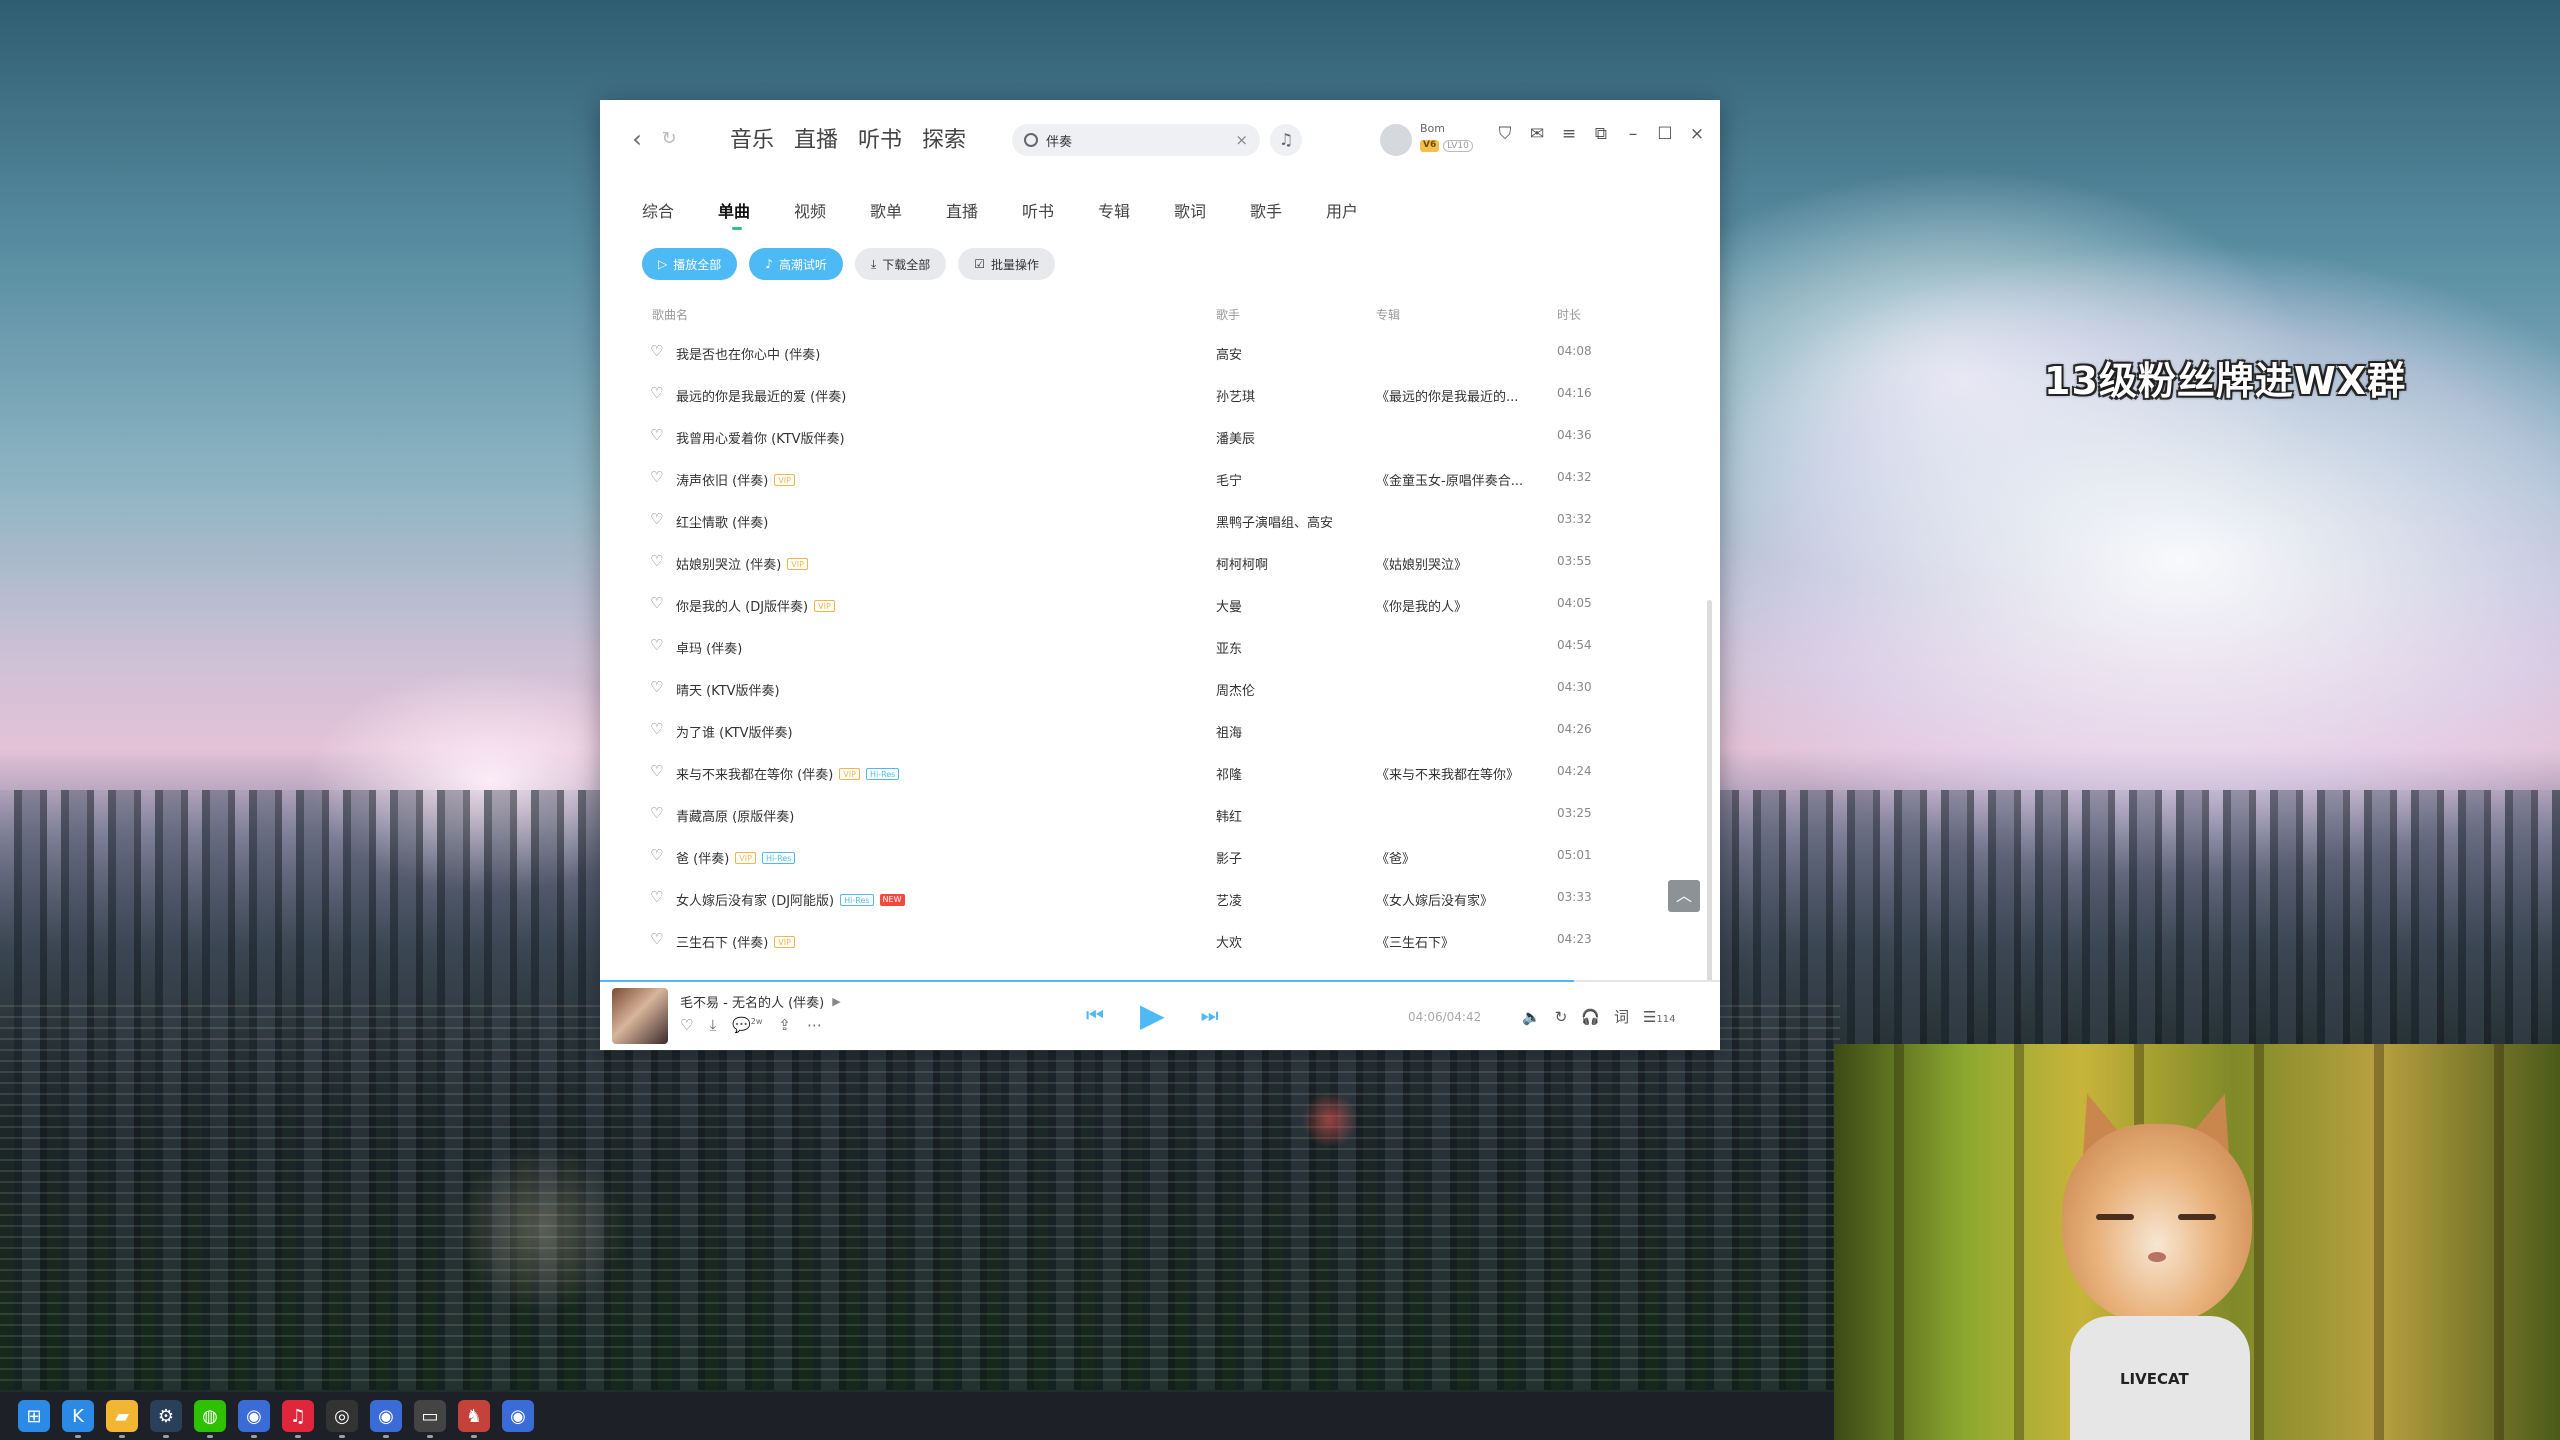 This screenshot has height=1440, width=2560. What do you see at coordinates (1709, 820) in the screenshot?
I see `scrollbar` at bounding box center [1709, 820].